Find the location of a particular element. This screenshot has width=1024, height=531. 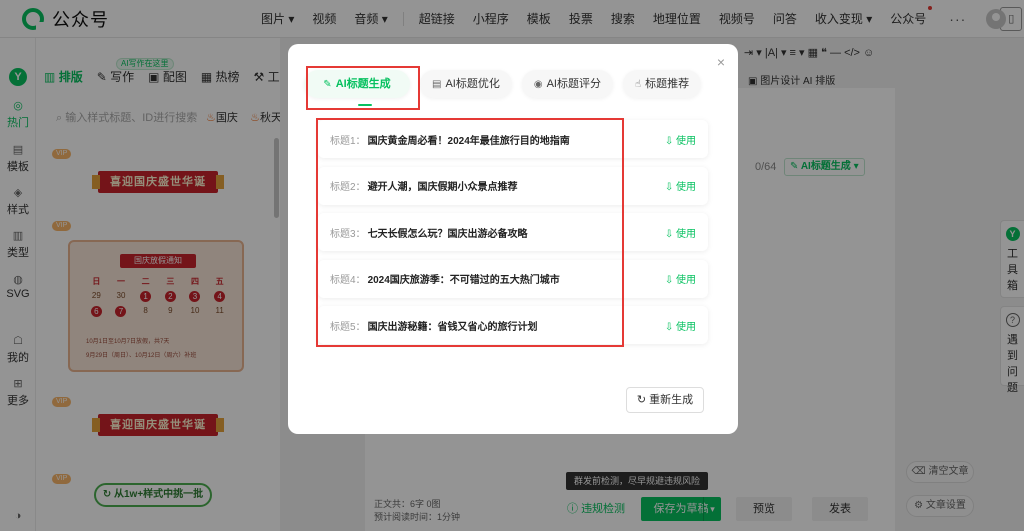

tab-ai-title-optimize: ▤ AI标题优化 is located at coordinates (466, 84).